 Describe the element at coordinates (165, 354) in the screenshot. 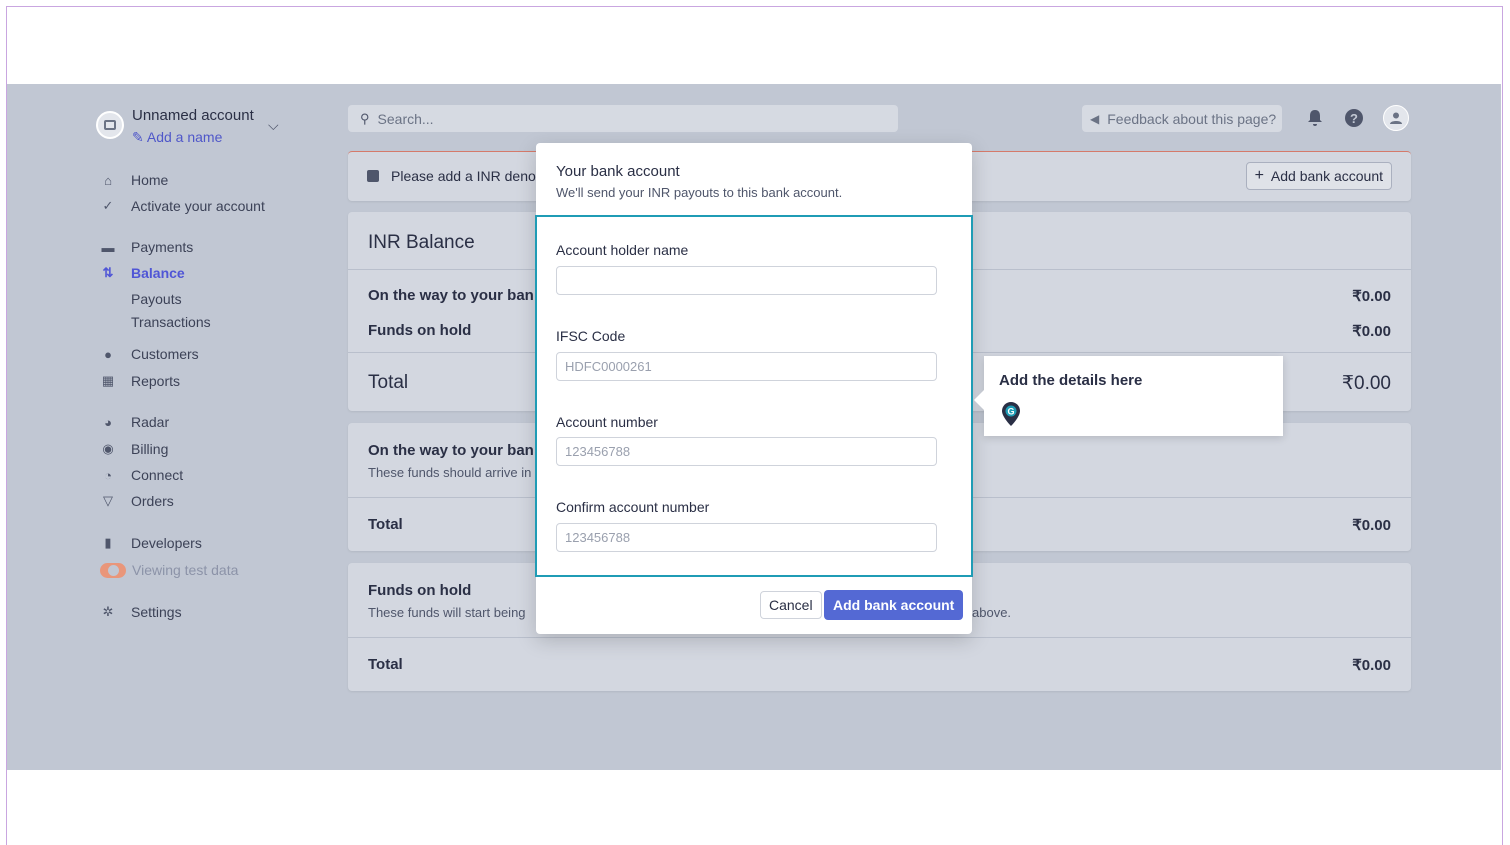

I see `sidebar-item-label: Customers` at that location.